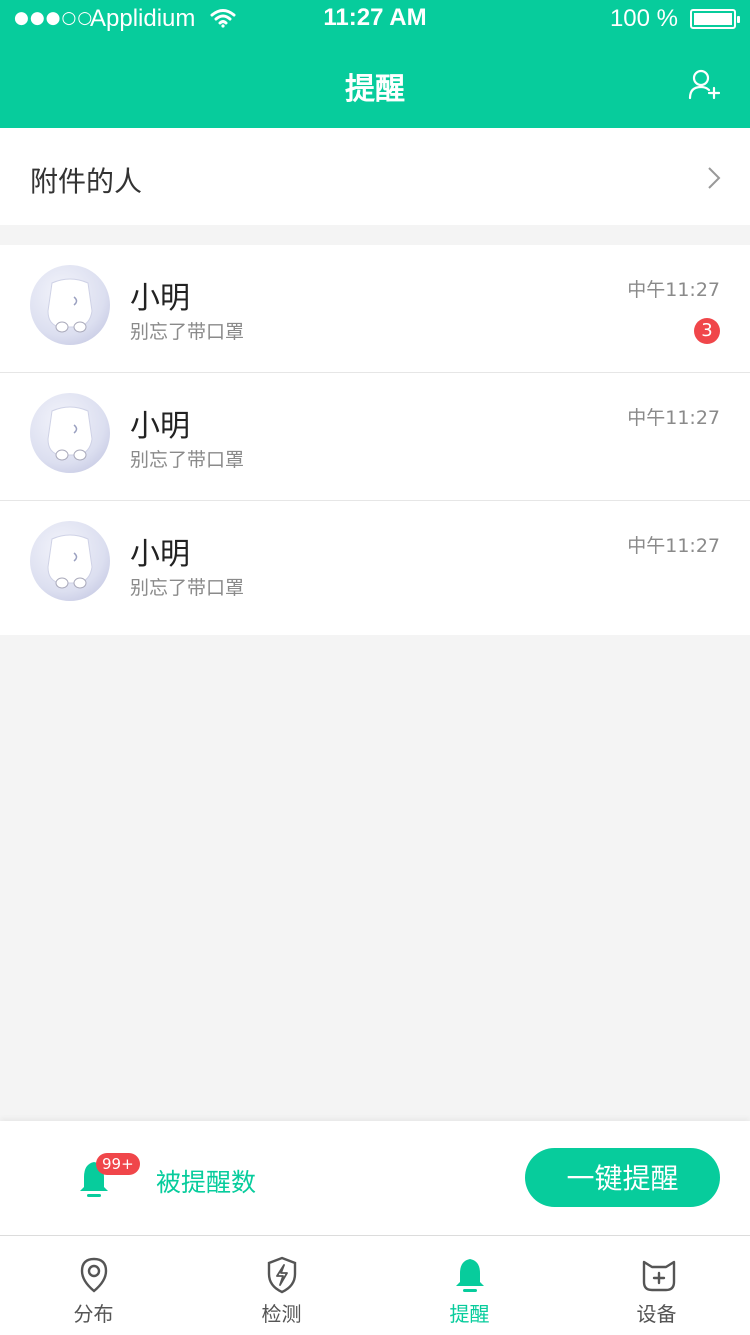 This screenshot has height=1335, width=750. I want to click on tab-detection: 检测, so click(281, 1285).